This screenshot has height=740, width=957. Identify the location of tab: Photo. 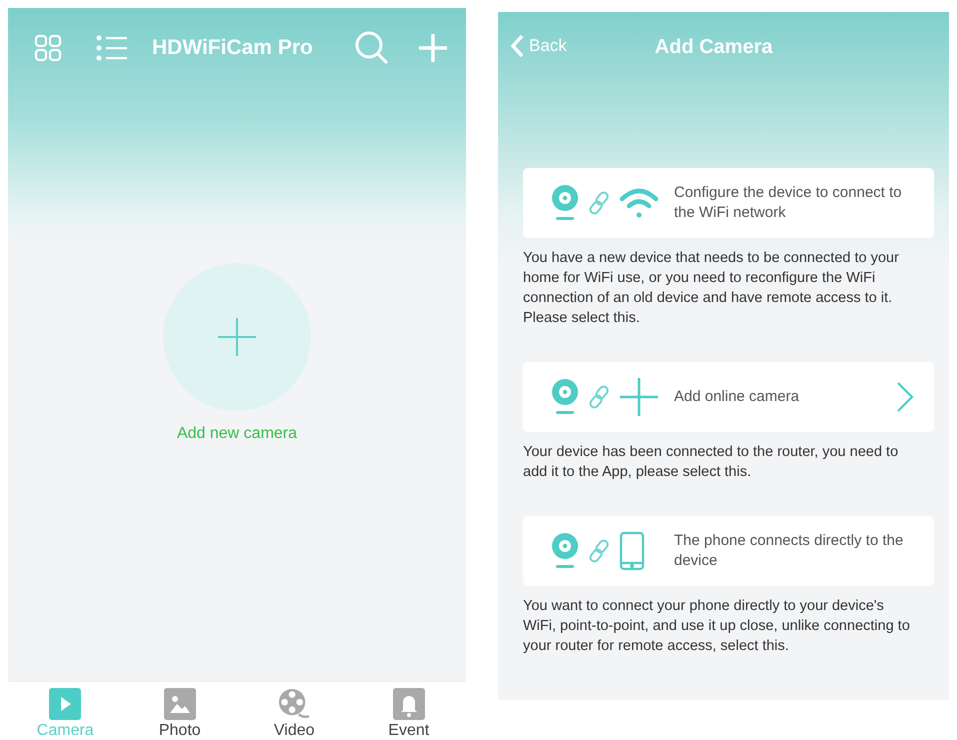
(179, 711).